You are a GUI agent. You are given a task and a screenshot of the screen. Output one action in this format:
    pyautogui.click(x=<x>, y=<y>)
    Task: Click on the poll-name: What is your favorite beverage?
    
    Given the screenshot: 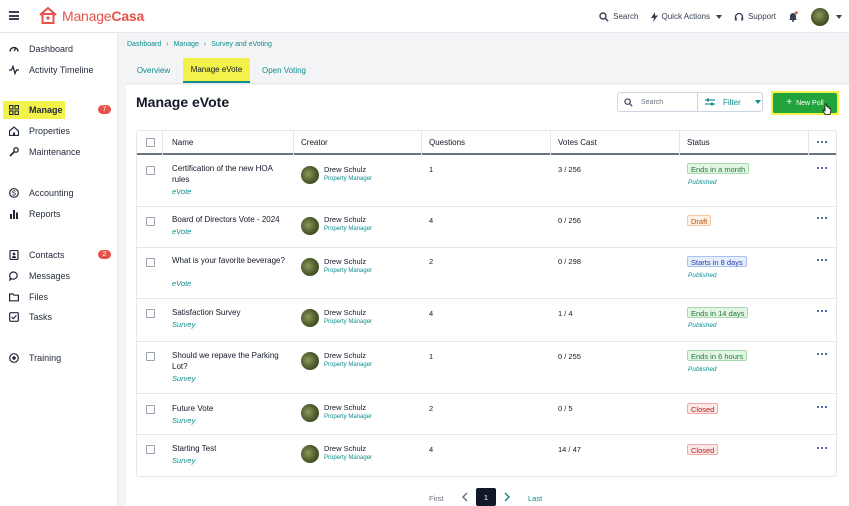 What is the action you would take?
    pyautogui.click(x=231, y=261)
    